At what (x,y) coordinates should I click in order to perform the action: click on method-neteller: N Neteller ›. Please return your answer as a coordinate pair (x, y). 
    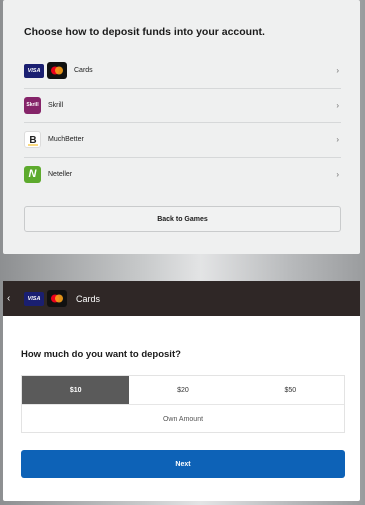
    Looking at the image, I should click on (182, 175).